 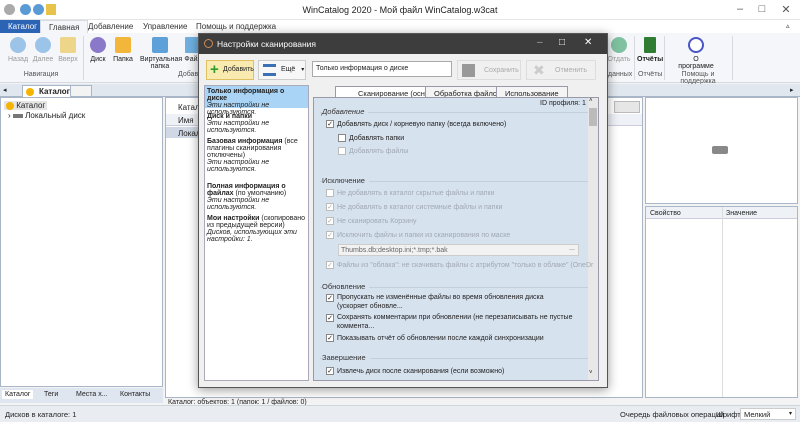 I want to click on dialog-close-button: ✕, so click(x=588, y=42).